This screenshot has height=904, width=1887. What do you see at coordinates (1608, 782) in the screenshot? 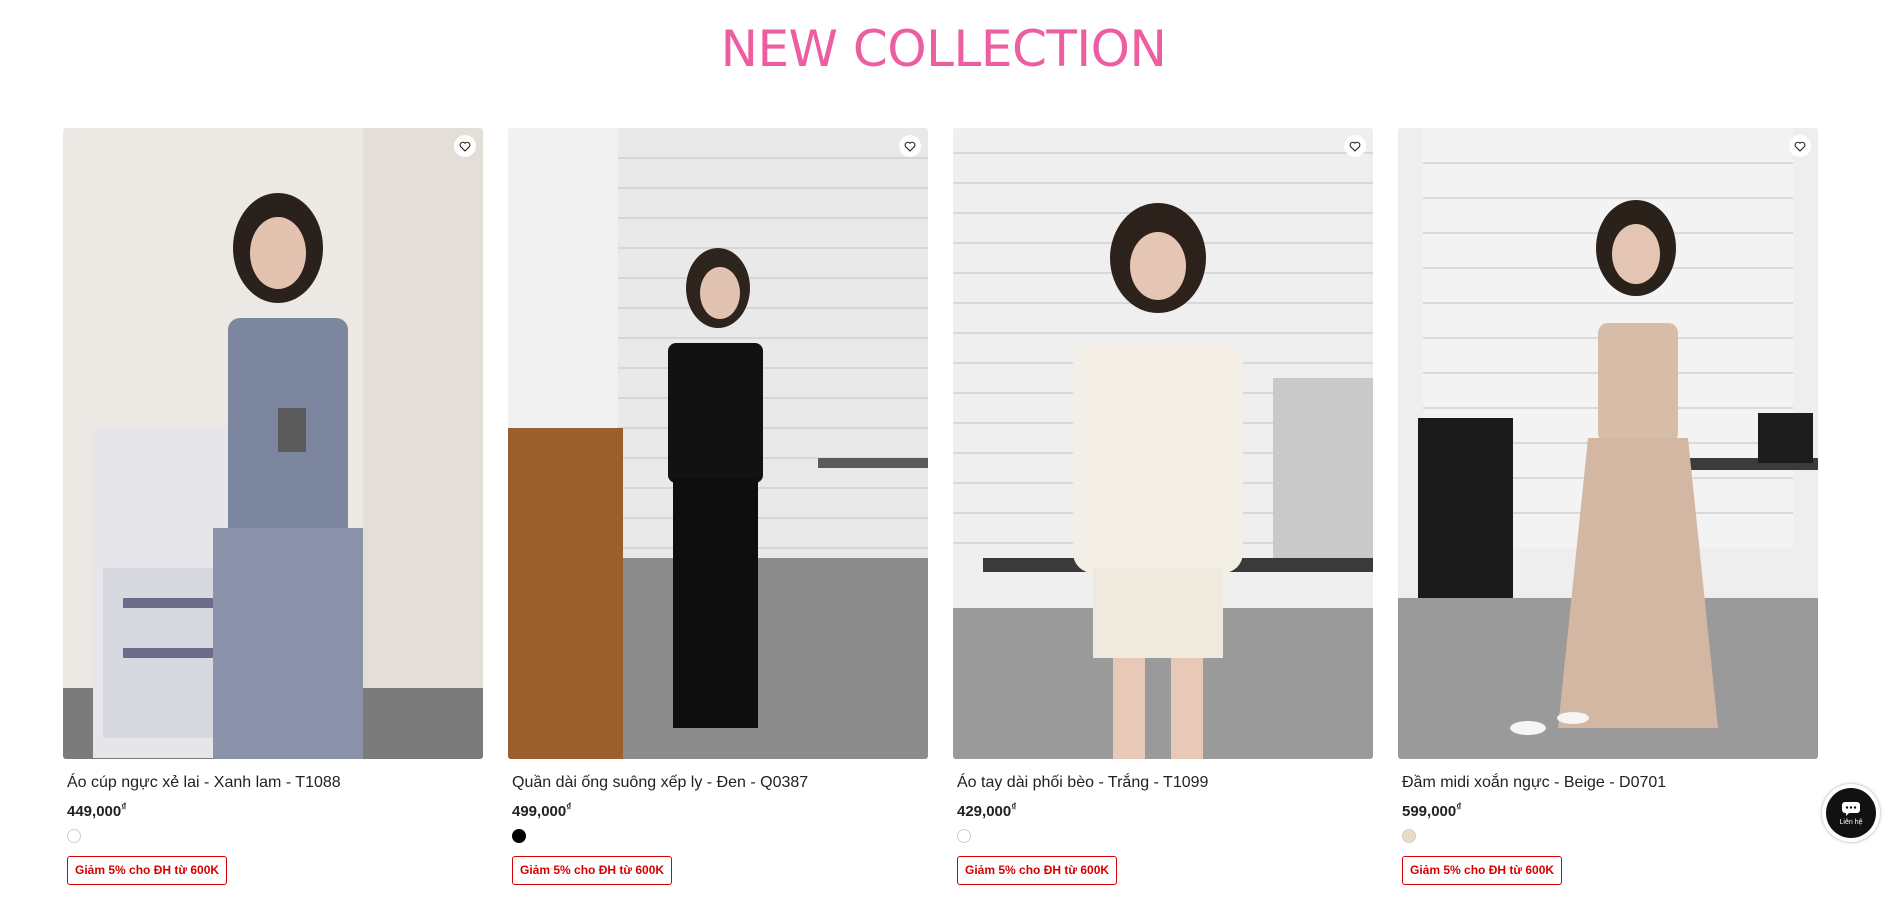
I see `product-name: Đầm midi xoắn ngực - Beige - D0701` at bounding box center [1608, 782].